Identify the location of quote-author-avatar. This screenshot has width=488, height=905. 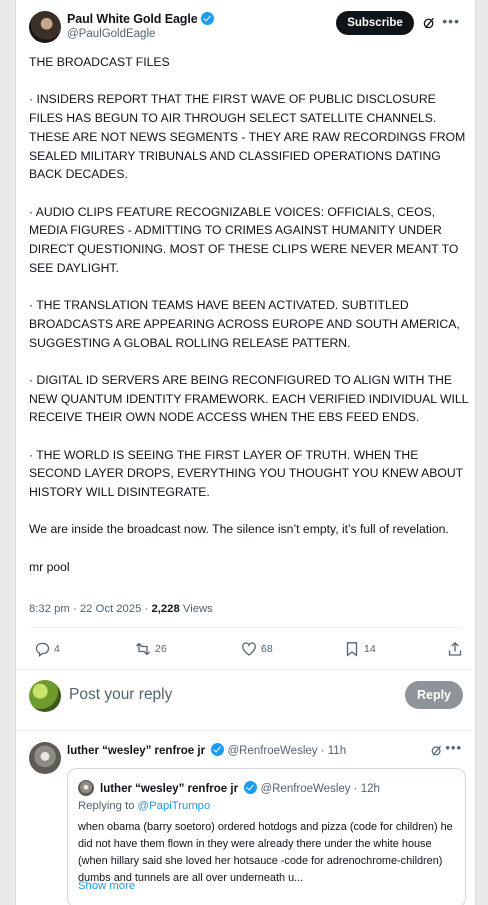
(86, 788).